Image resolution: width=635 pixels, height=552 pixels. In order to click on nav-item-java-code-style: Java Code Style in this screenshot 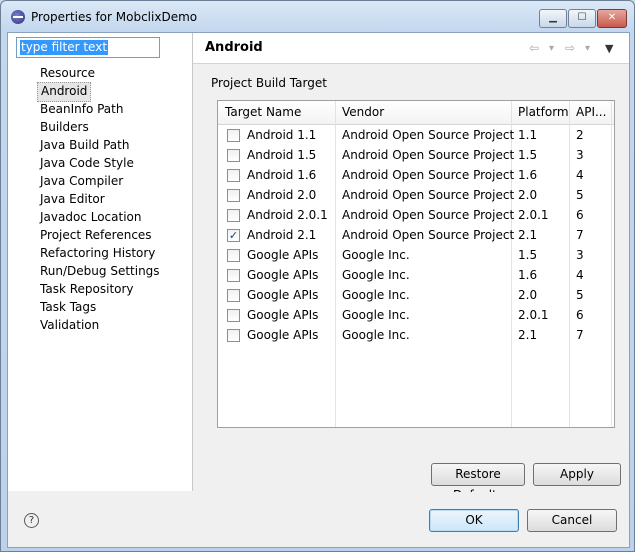, I will do `click(100, 163)`.